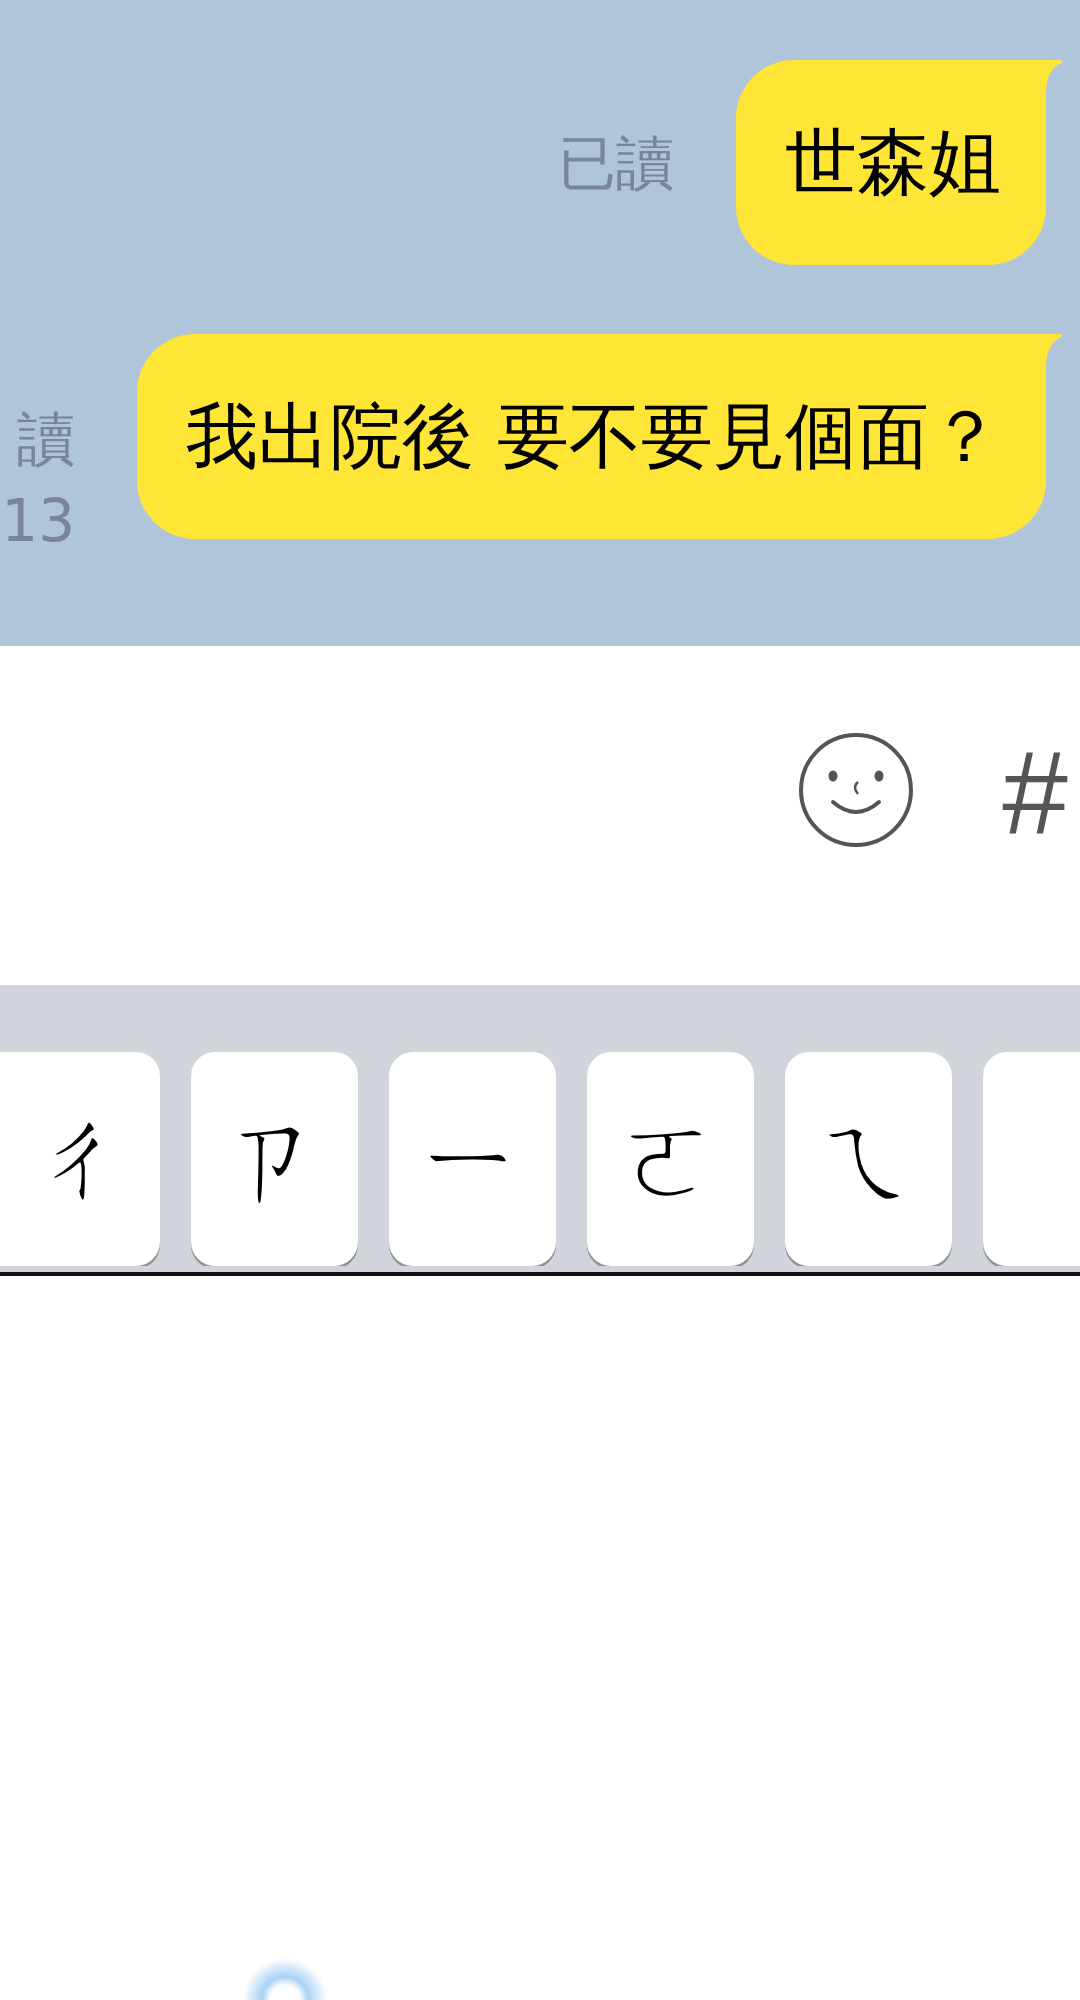 Image resolution: width=1080 pixels, height=2000 pixels. I want to click on smiley-icon, so click(856, 790).